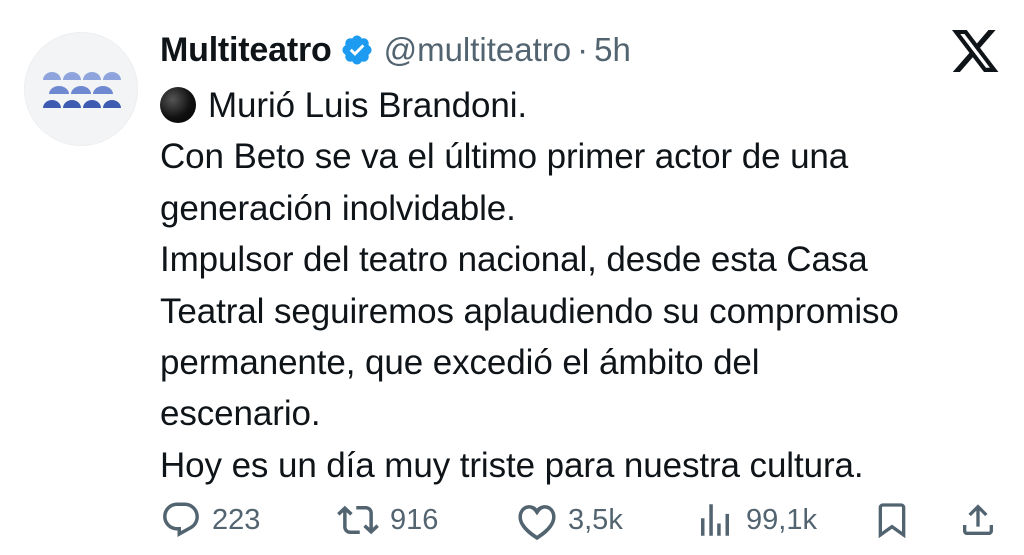 This screenshot has width=1024, height=555. Describe the element at coordinates (246, 50) in the screenshot. I see `display-name: Multiteatro` at that location.